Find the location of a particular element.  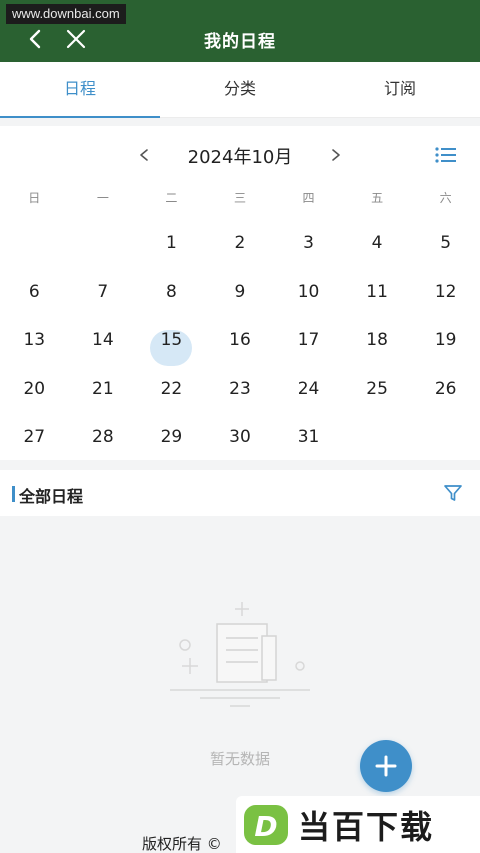

day-number: 7 is located at coordinates (103, 291).